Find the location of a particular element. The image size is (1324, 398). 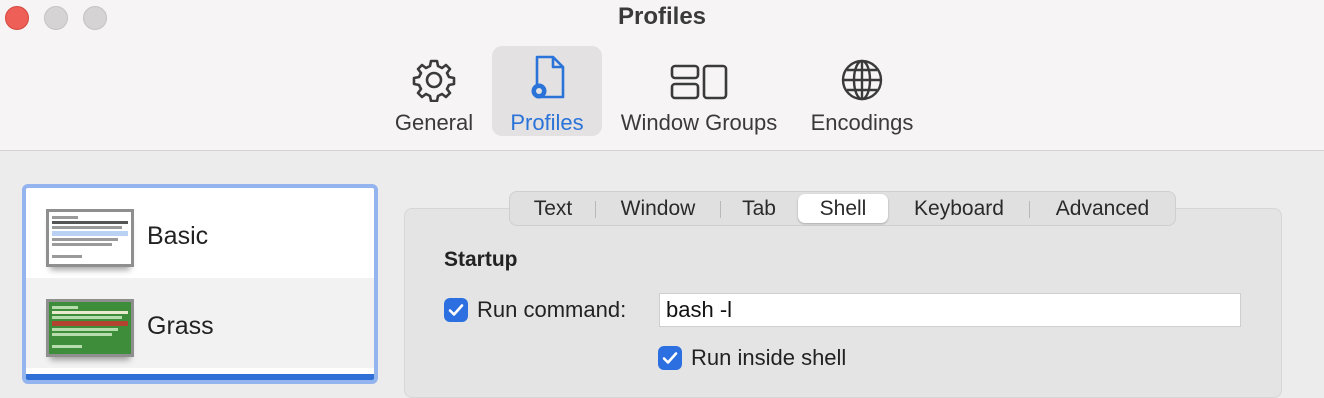

tab-keyboard: Keyboard is located at coordinates (959, 208).